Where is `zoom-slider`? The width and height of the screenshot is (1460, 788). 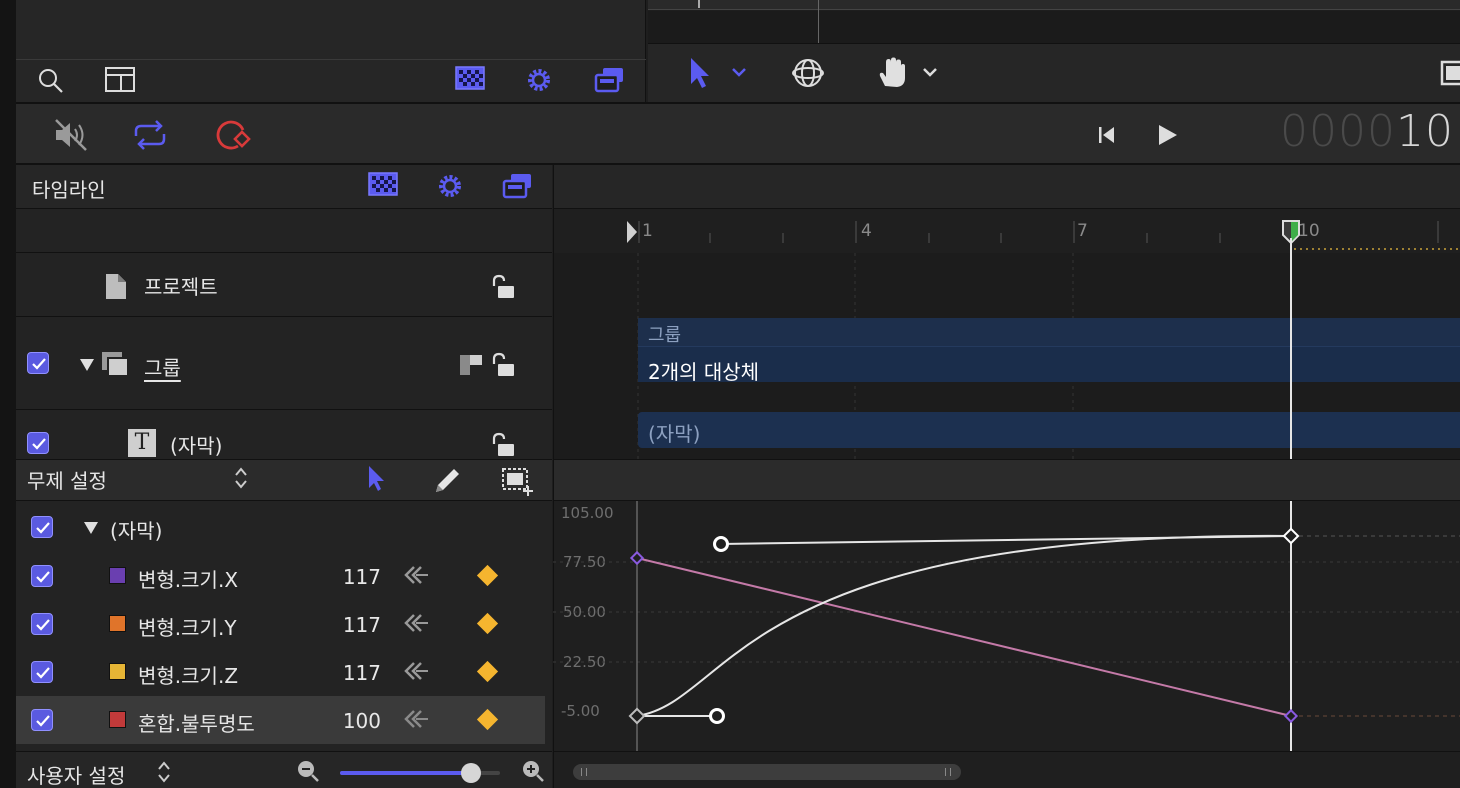 zoom-slider is located at coordinates (420, 773).